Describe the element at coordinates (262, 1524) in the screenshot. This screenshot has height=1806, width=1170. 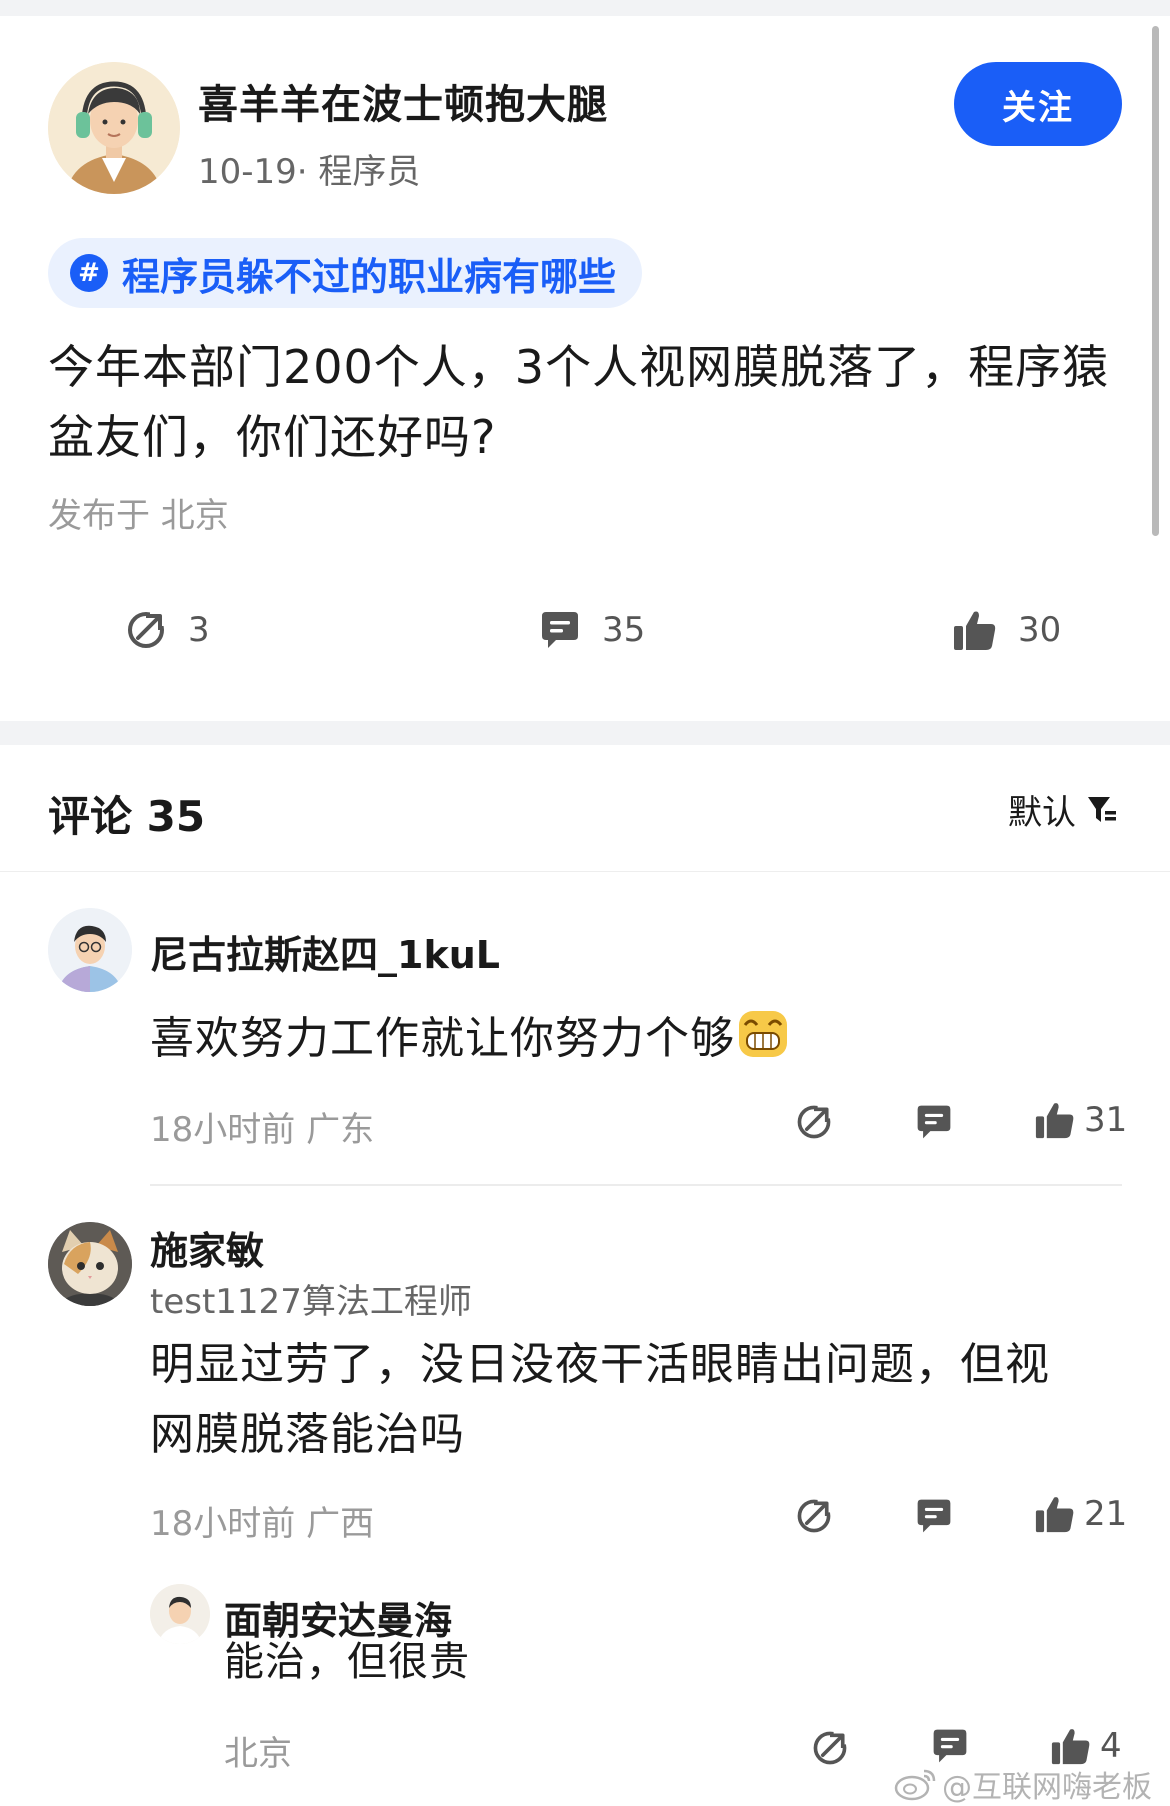
I see `comment-meta: 18小时前 广西` at that location.